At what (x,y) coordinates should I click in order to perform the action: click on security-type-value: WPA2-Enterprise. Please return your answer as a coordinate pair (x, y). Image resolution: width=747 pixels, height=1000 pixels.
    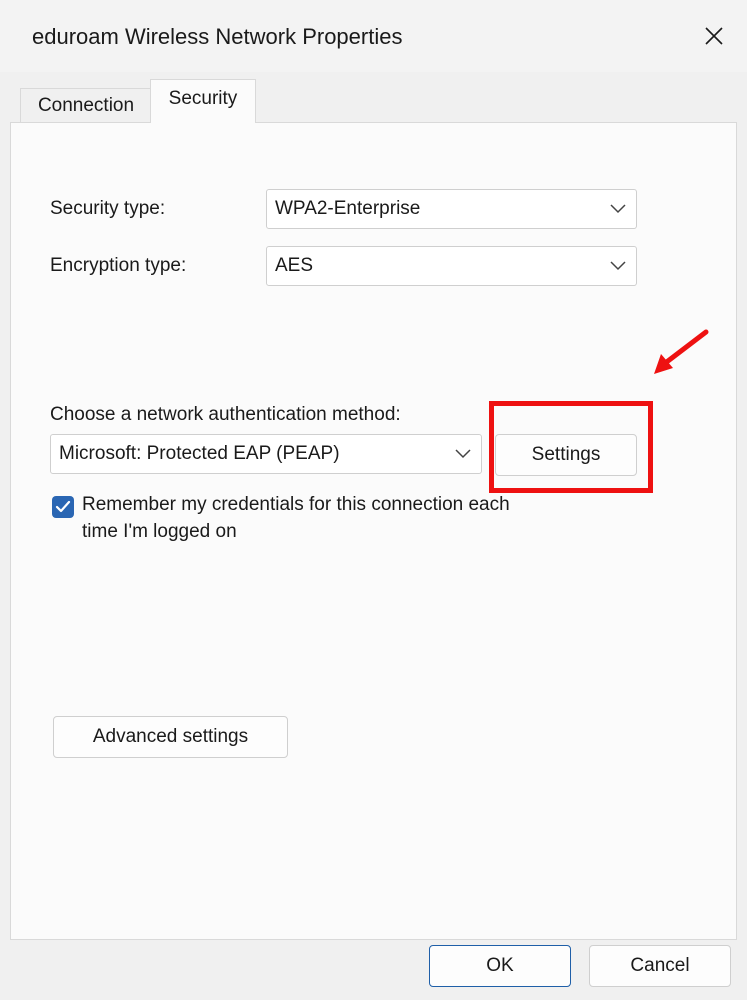
    Looking at the image, I should click on (348, 208).